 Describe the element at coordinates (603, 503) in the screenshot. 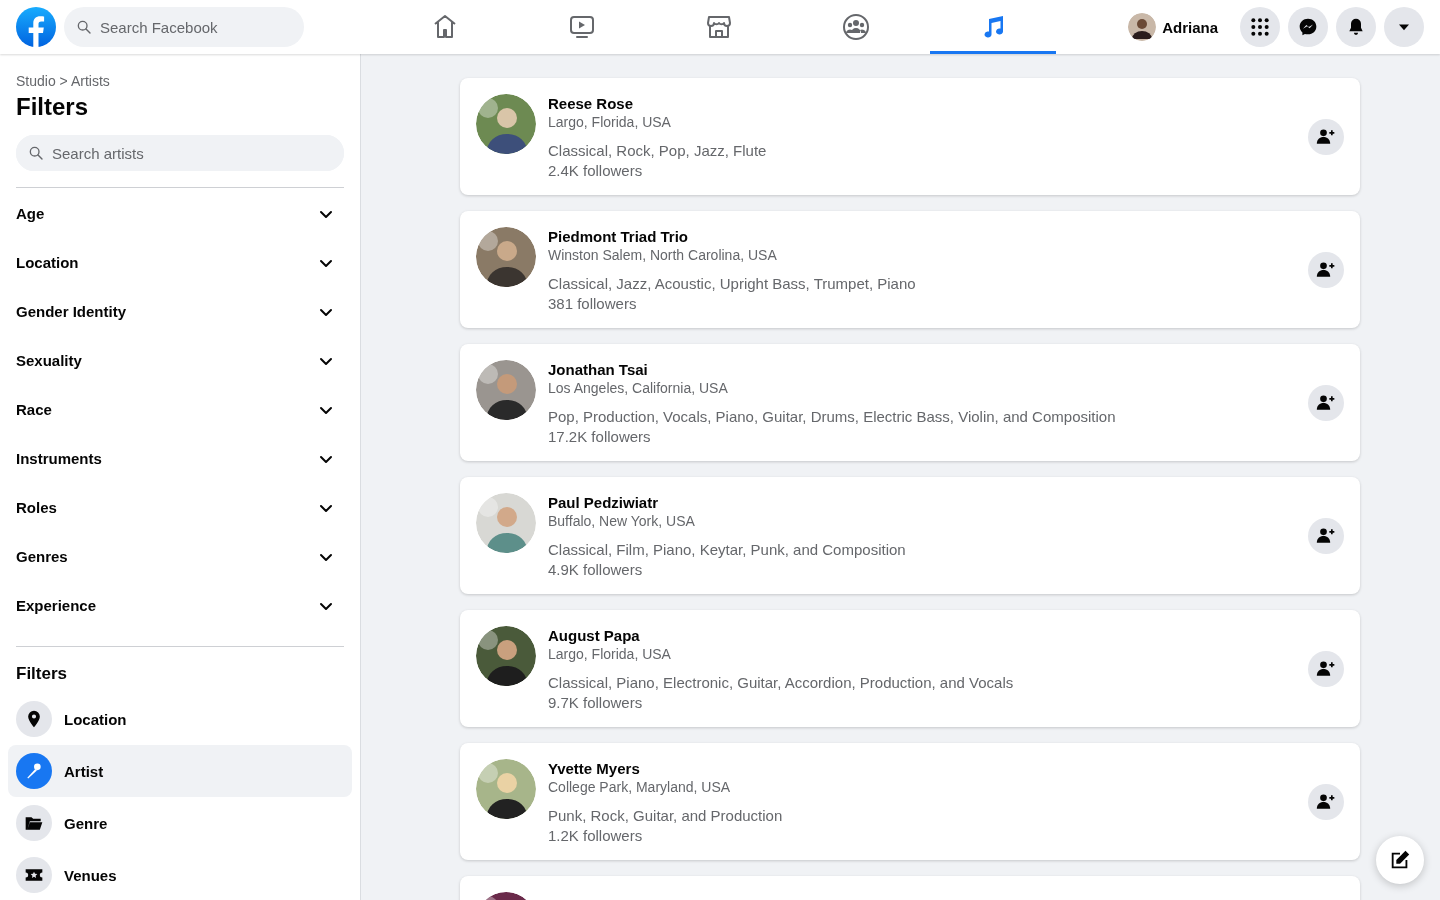

I see `artist-name: Paul Pedziwiatr` at that location.